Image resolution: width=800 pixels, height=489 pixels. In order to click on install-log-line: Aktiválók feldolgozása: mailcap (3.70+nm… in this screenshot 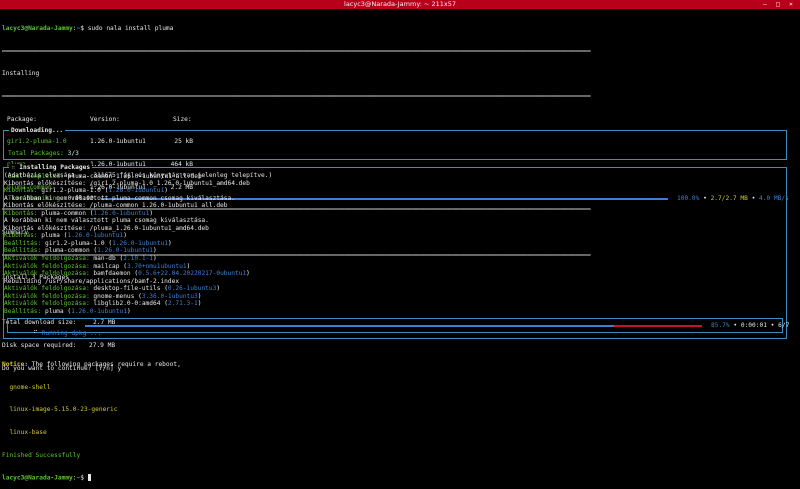, I will do `click(97, 266)`.